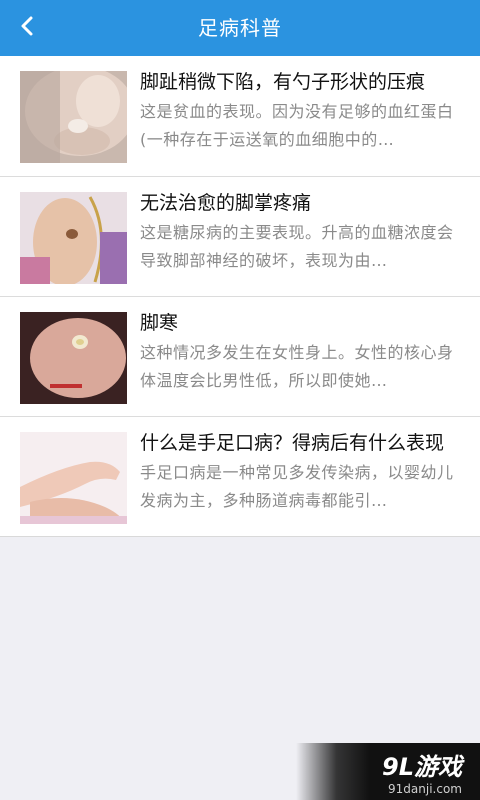  I want to click on article-title: 脚趾稍微下陷，有勺子形状的压痕, so click(283, 82).